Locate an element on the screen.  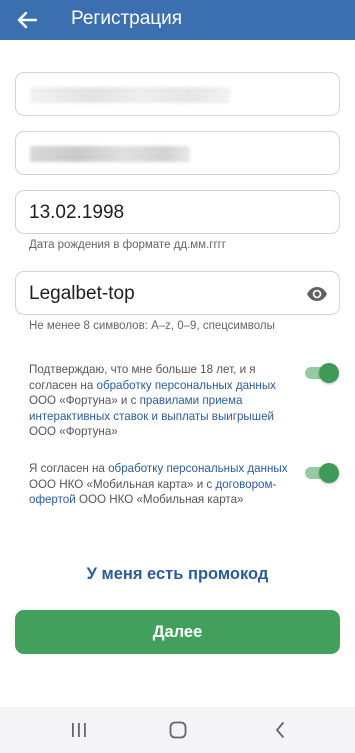
recents-icon is located at coordinates (79, 730).